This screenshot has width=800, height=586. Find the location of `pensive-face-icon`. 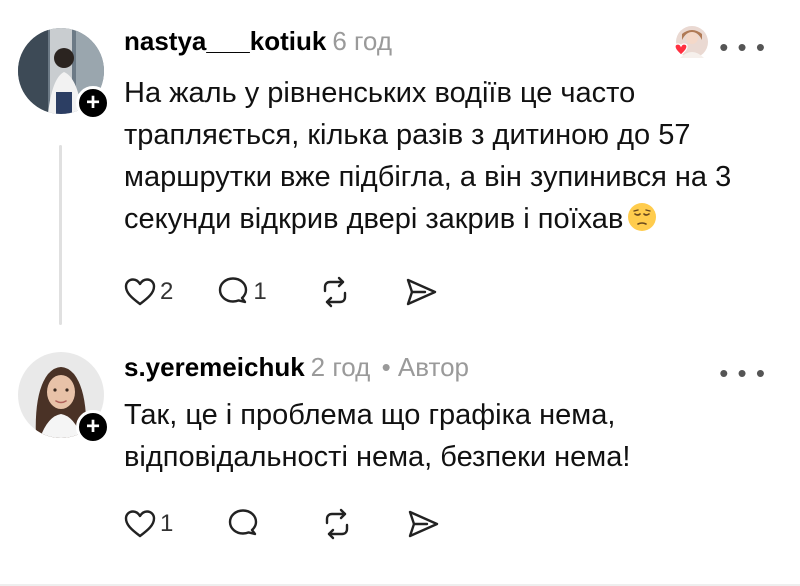

pensive-face-icon is located at coordinates (642, 217).